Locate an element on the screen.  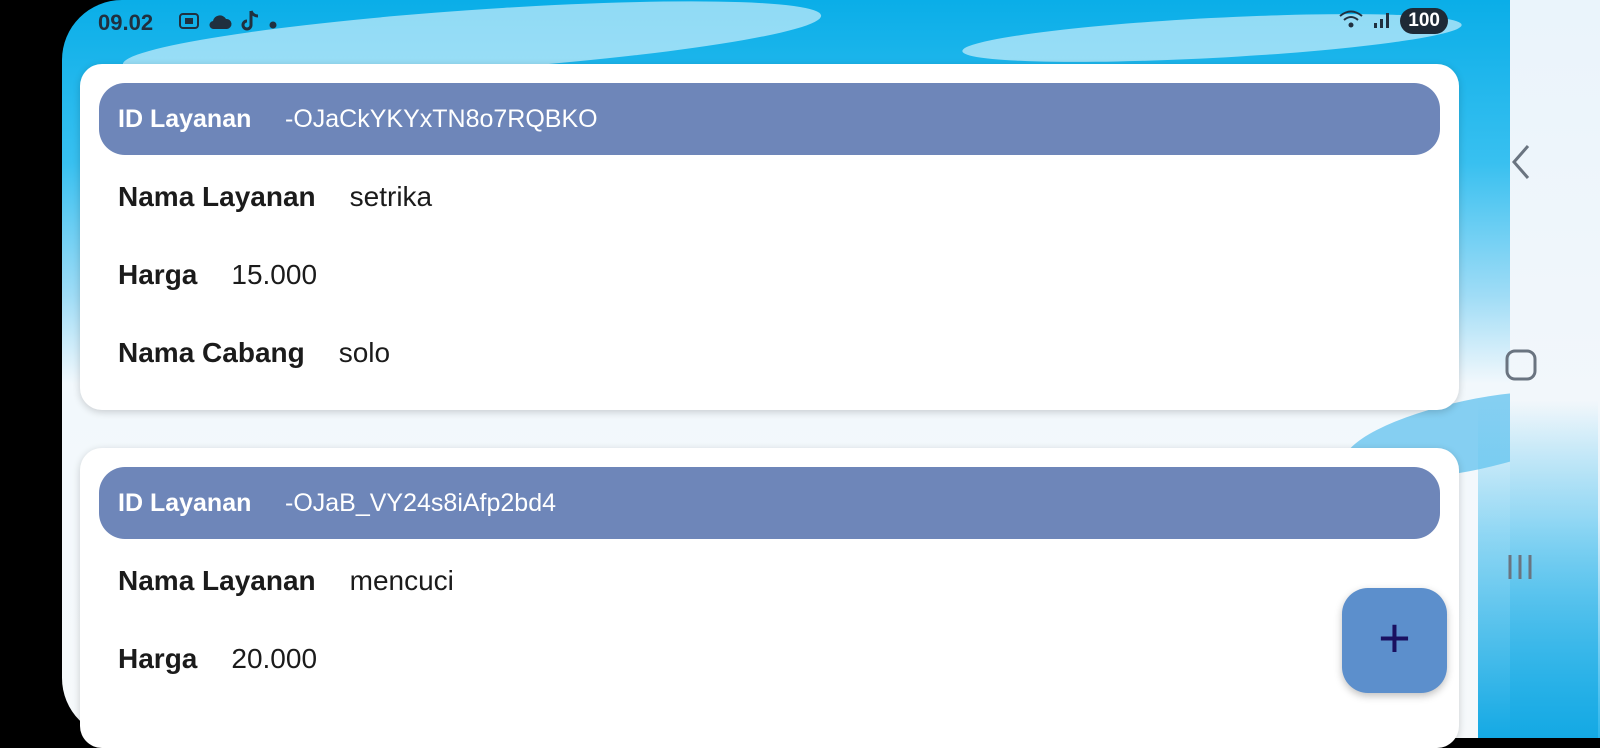
service-name-value: mencuci is located at coordinates (401, 580).